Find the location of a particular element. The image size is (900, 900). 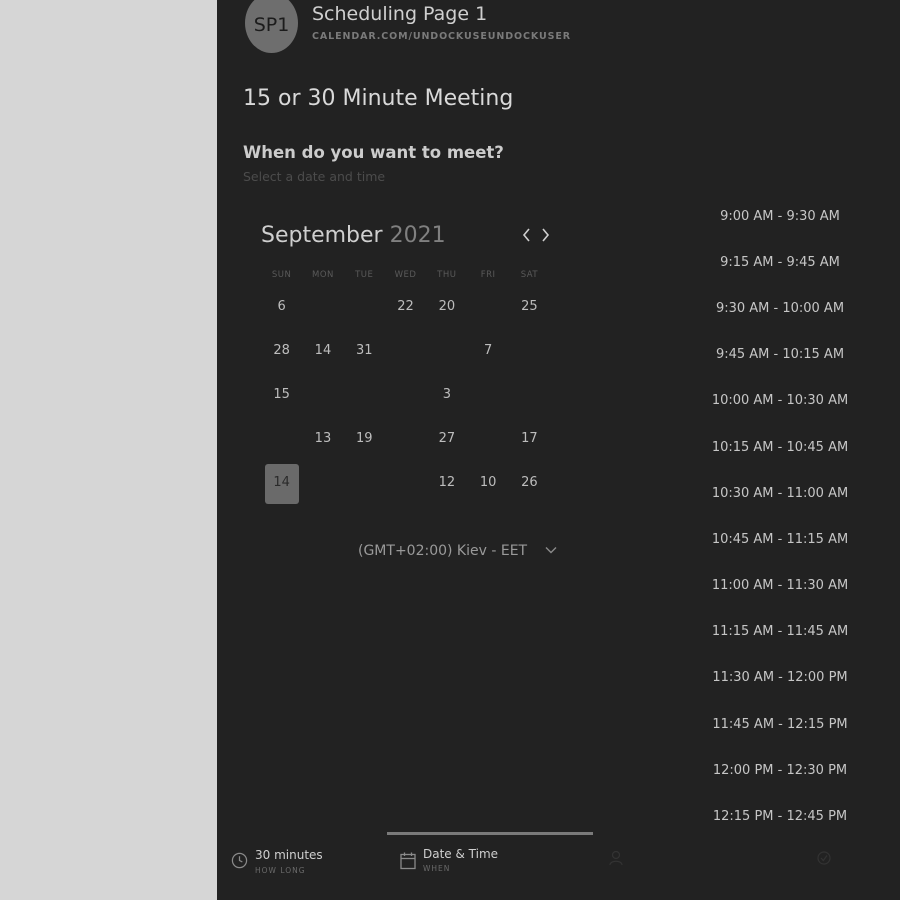

calendar-day: 26 is located at coordinates (529, 482).